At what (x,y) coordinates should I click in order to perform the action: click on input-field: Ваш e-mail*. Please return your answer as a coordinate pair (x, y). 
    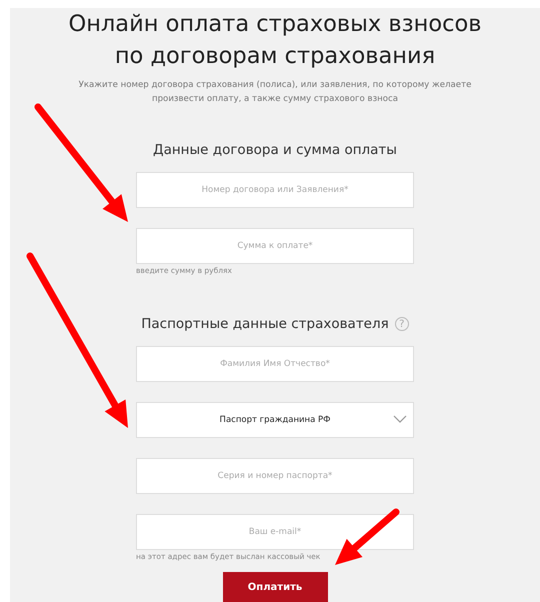
    Looking at the image, I should click on (275, 532).